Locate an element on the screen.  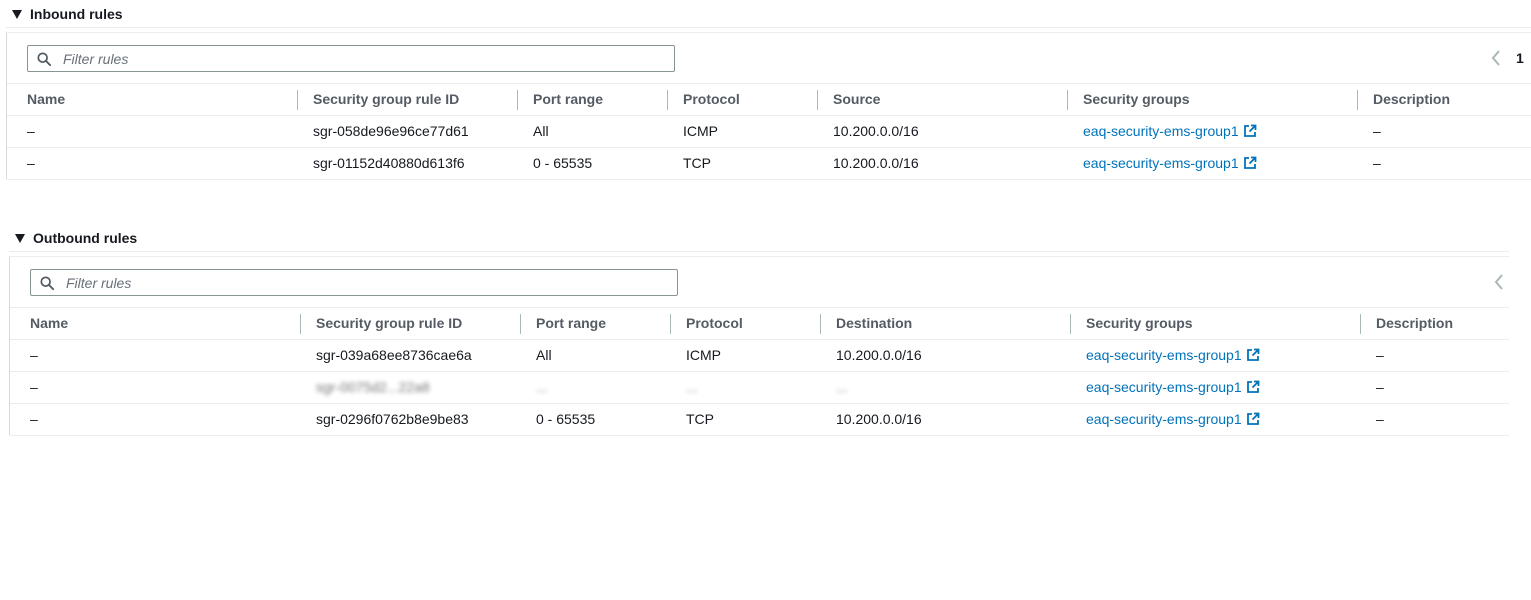
pagination is located at coordinates (1499, 282).